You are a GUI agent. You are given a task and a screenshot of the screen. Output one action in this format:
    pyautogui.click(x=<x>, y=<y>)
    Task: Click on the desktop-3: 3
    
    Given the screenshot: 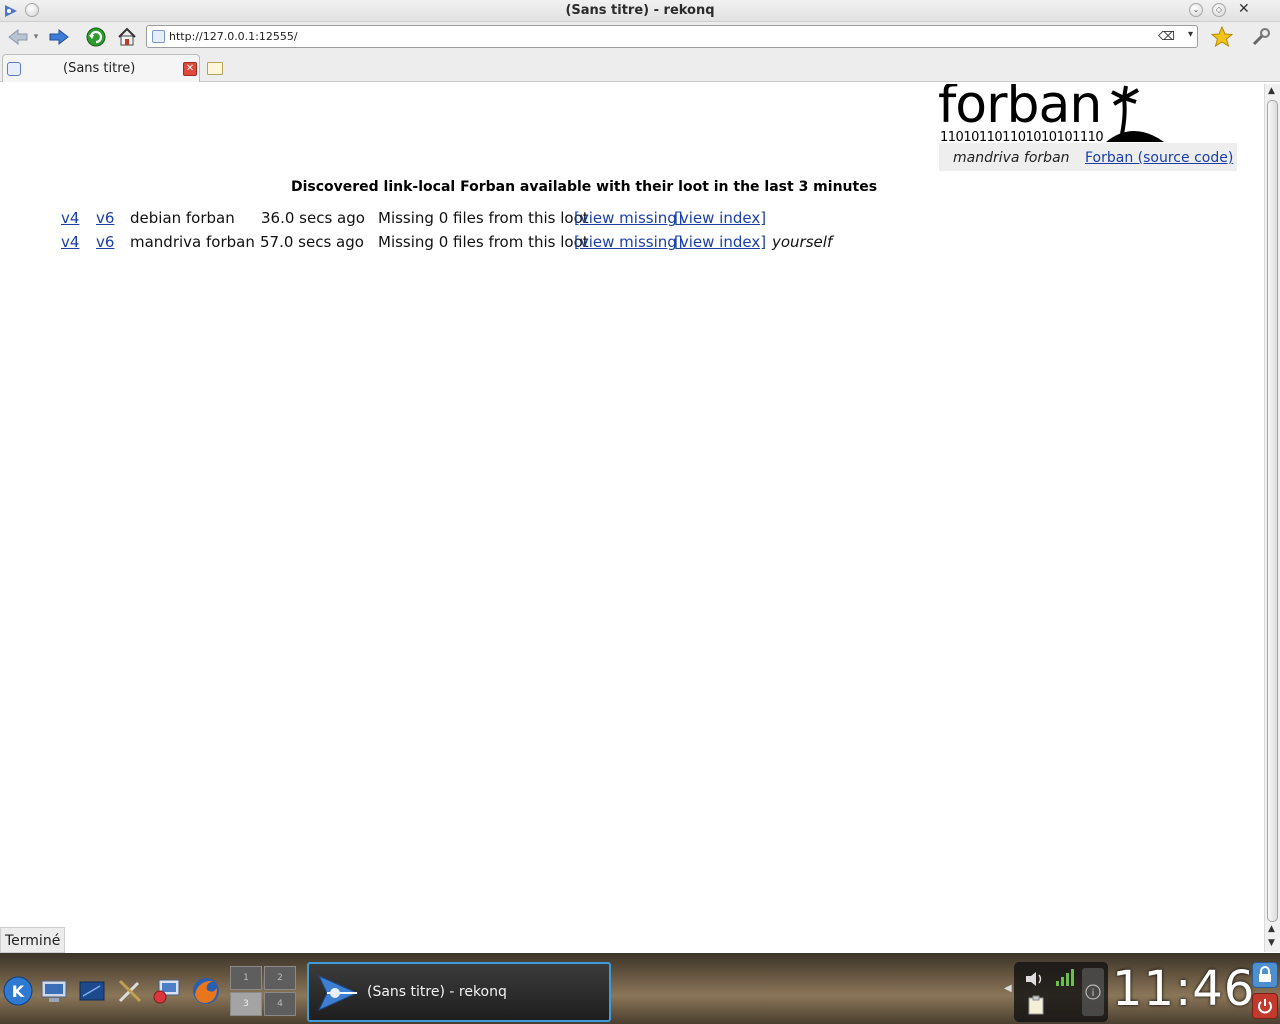 What is the action you would take?
    pyautogui.click(x=246, y=1004)
    